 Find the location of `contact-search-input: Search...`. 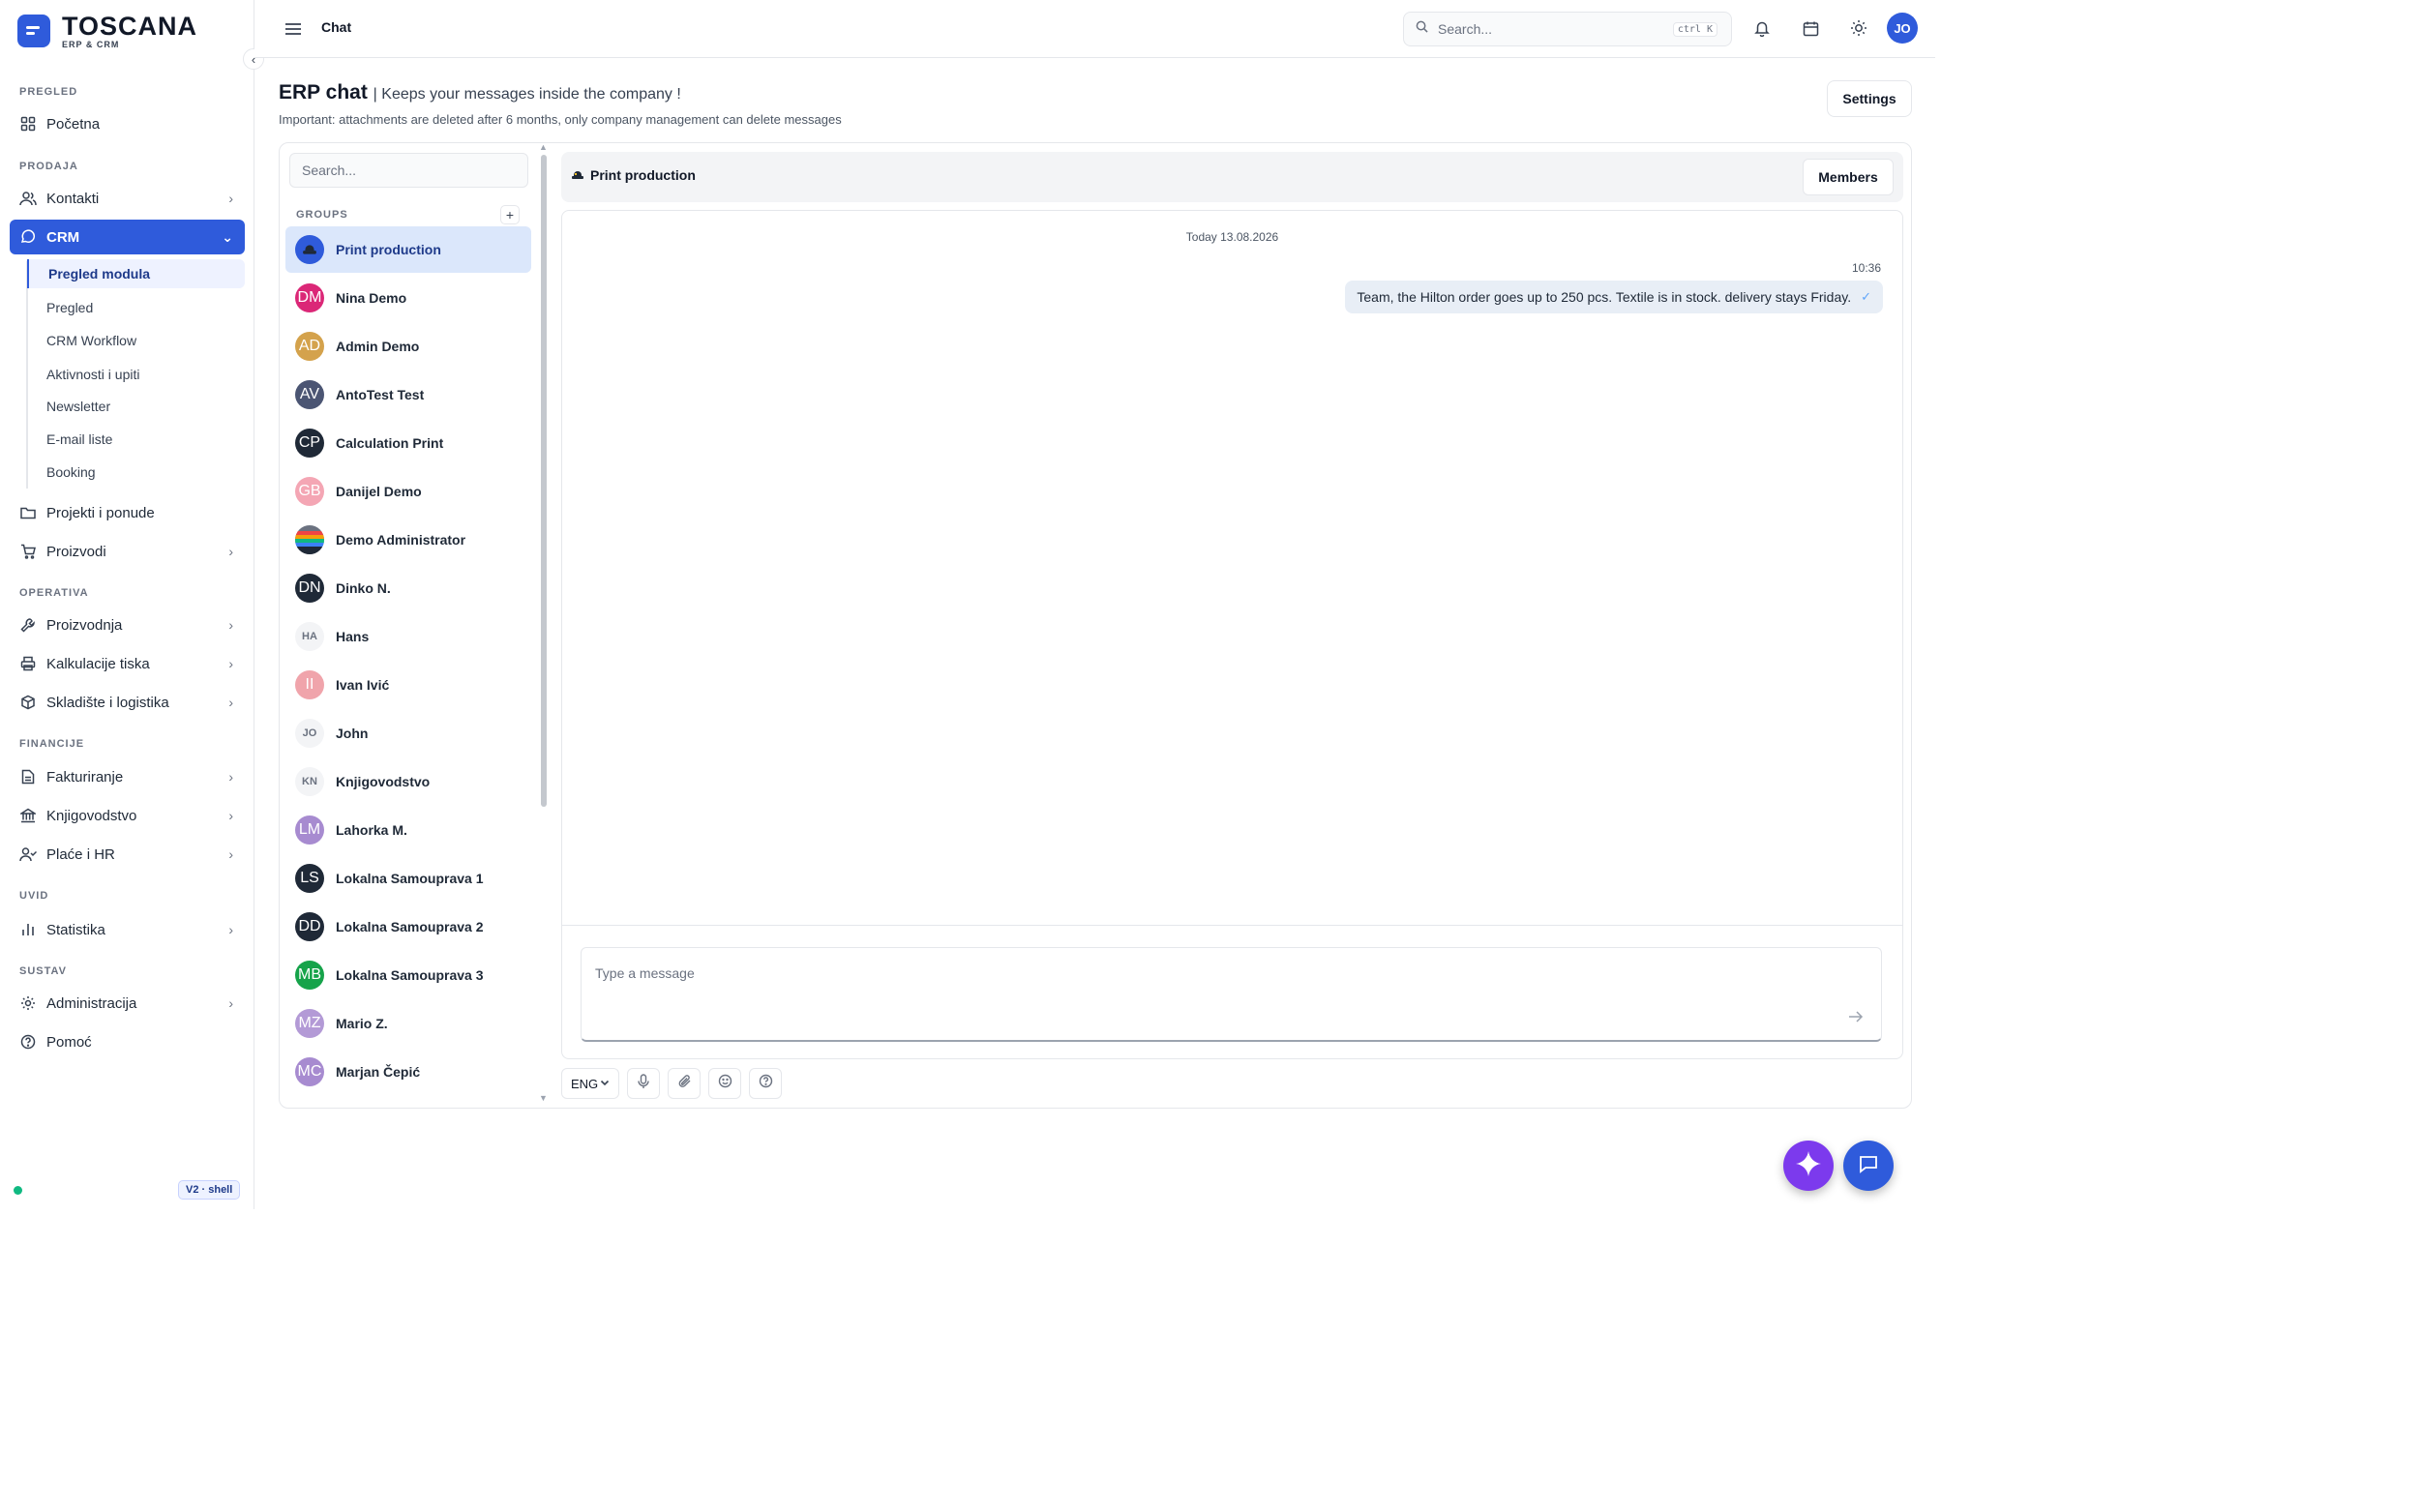

contact-search-input: Search... is located at coordinates (408, 170).